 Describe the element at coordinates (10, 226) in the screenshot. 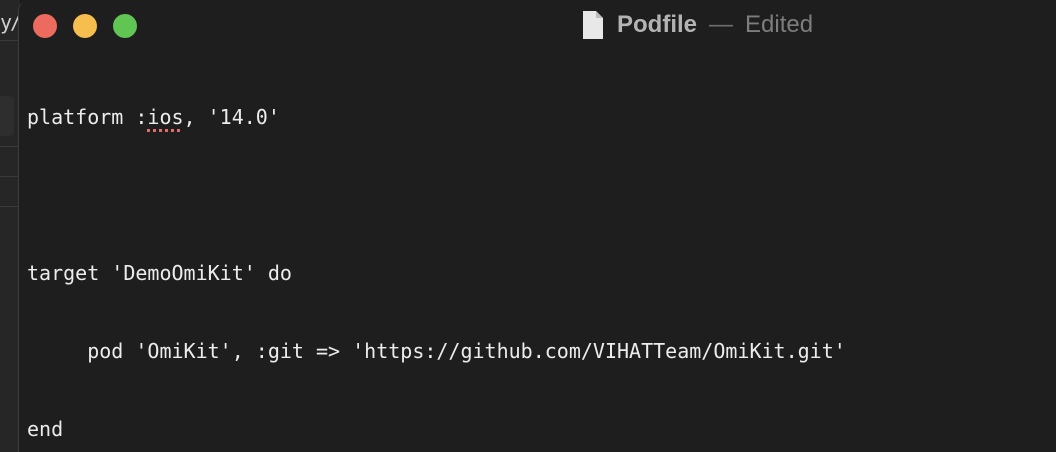

I see `background-window: y/` at that location.